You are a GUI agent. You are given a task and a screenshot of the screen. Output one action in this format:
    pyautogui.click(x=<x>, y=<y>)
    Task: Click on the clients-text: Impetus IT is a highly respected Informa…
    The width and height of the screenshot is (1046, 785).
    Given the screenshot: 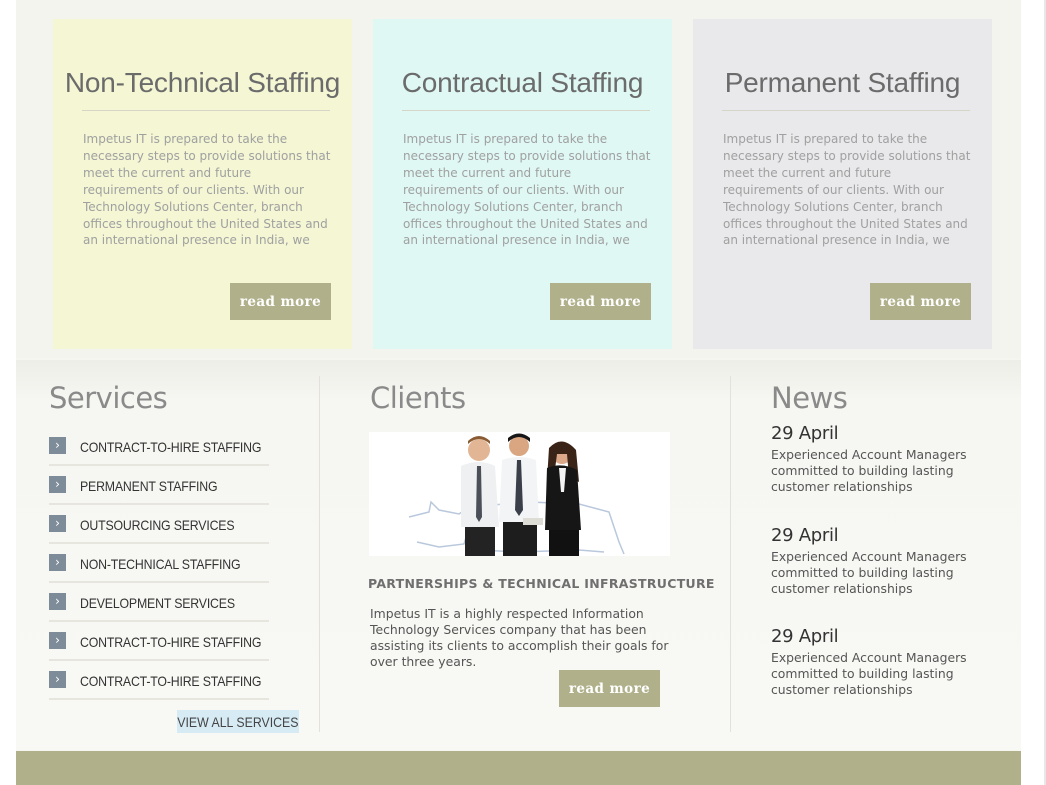 What is the action you would take?
    pyautogui.click(x=519, y=637)
    